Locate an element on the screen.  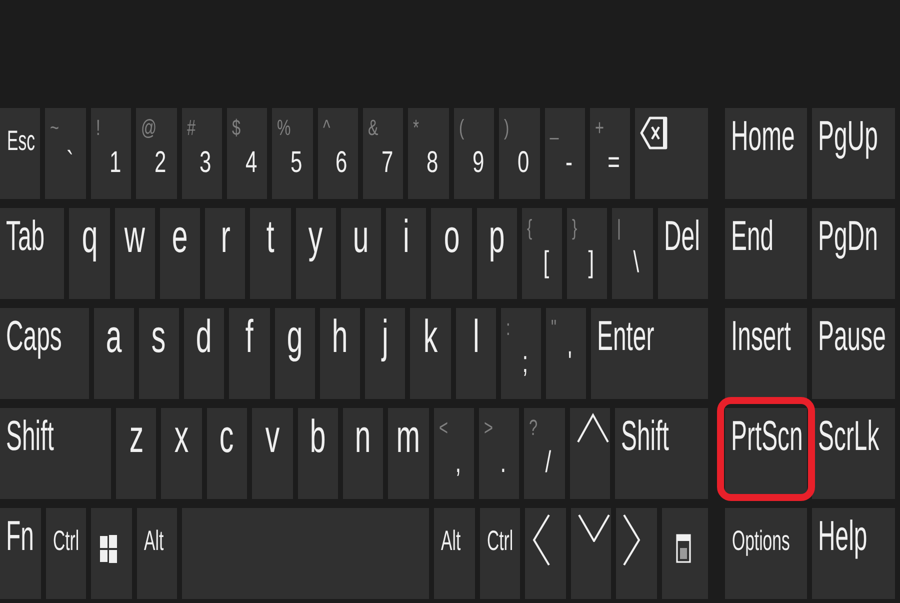
letter-key: n is located at coordinates (363, 453).